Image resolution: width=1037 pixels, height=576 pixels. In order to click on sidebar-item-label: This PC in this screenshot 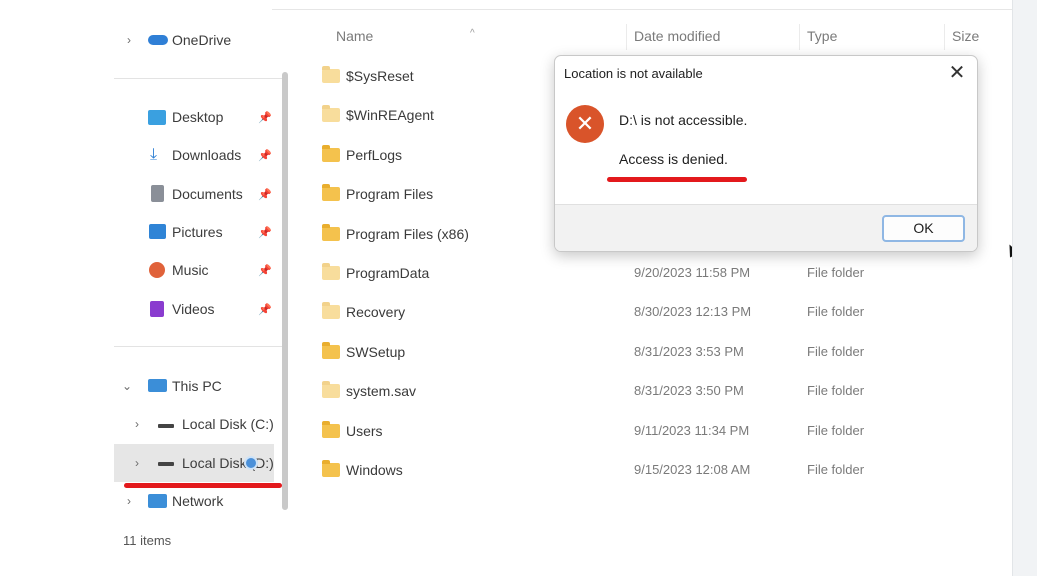, I will do `click(197, 386)`.